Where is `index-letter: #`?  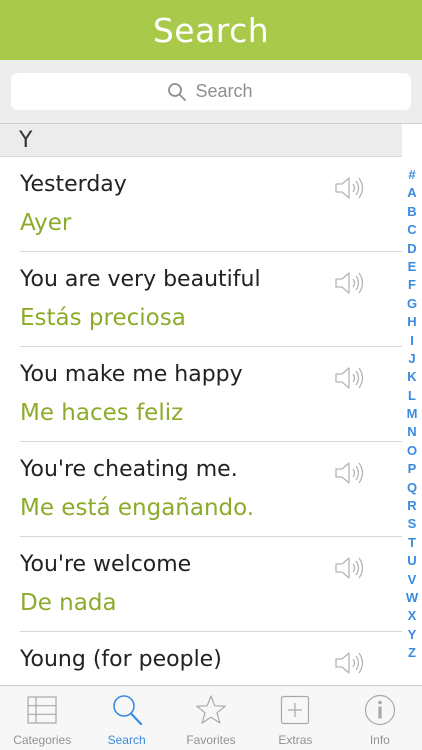
index-letter: # is located at coordinates (412, 175).